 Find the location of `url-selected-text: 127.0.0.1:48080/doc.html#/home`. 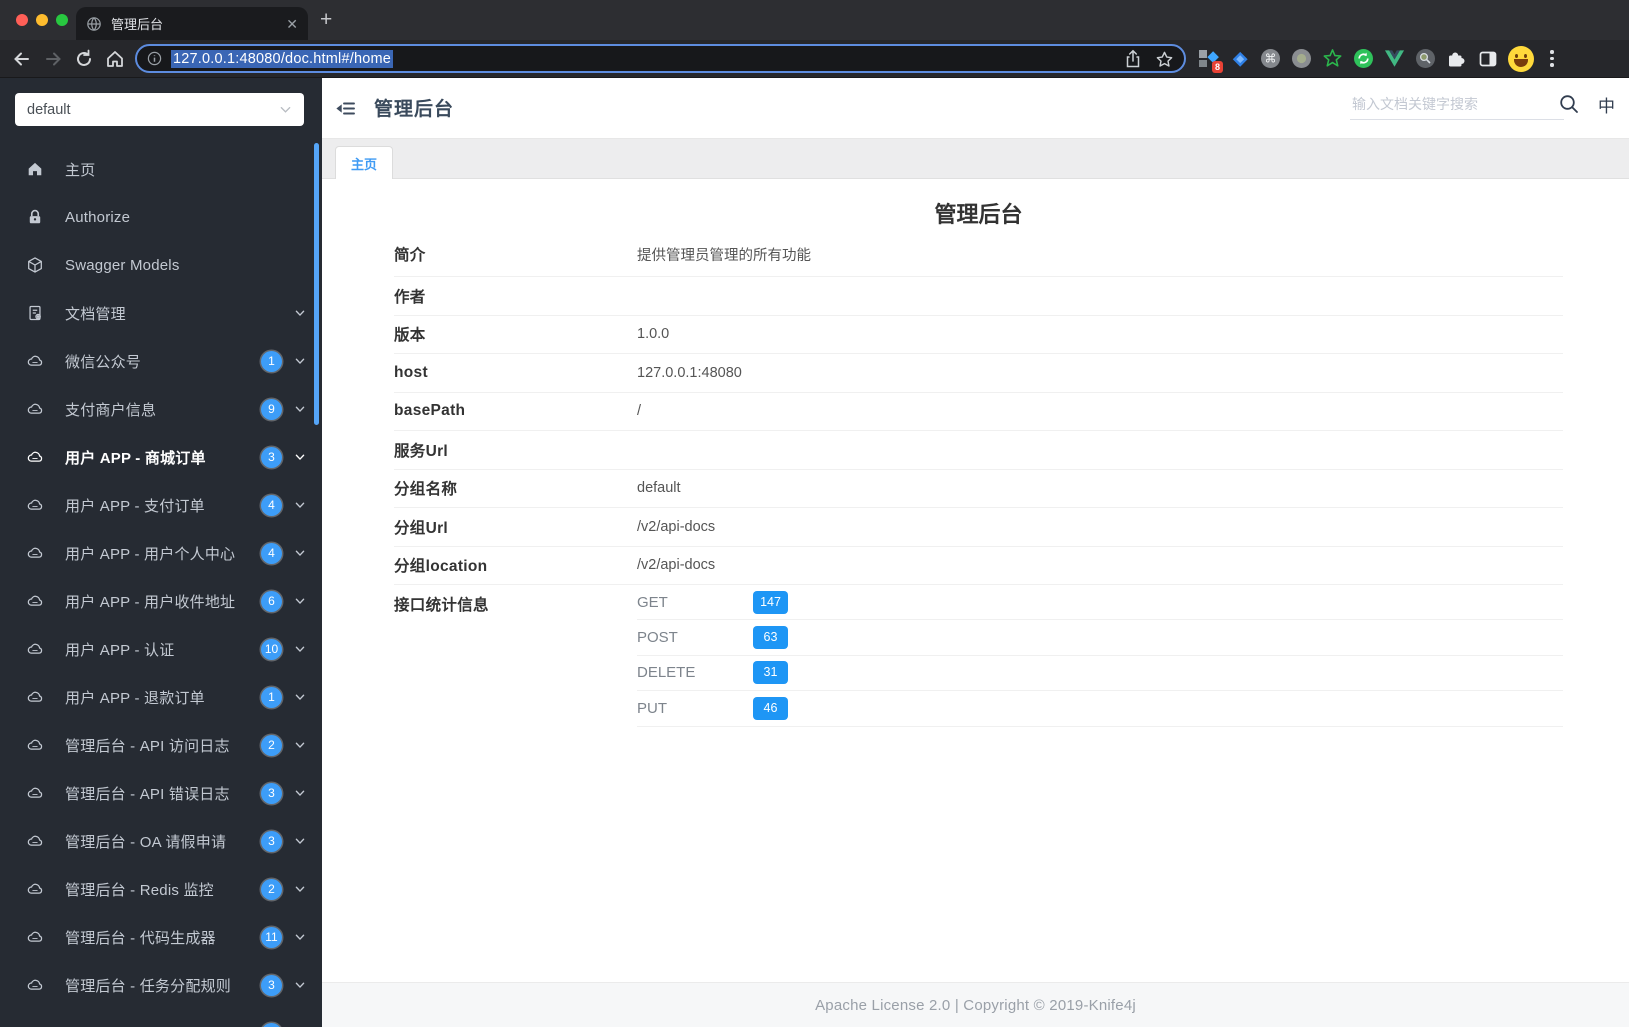

url-selected-text: 127.0.0.1:48080/doc.html#/home is located at coordinates (282, 58).